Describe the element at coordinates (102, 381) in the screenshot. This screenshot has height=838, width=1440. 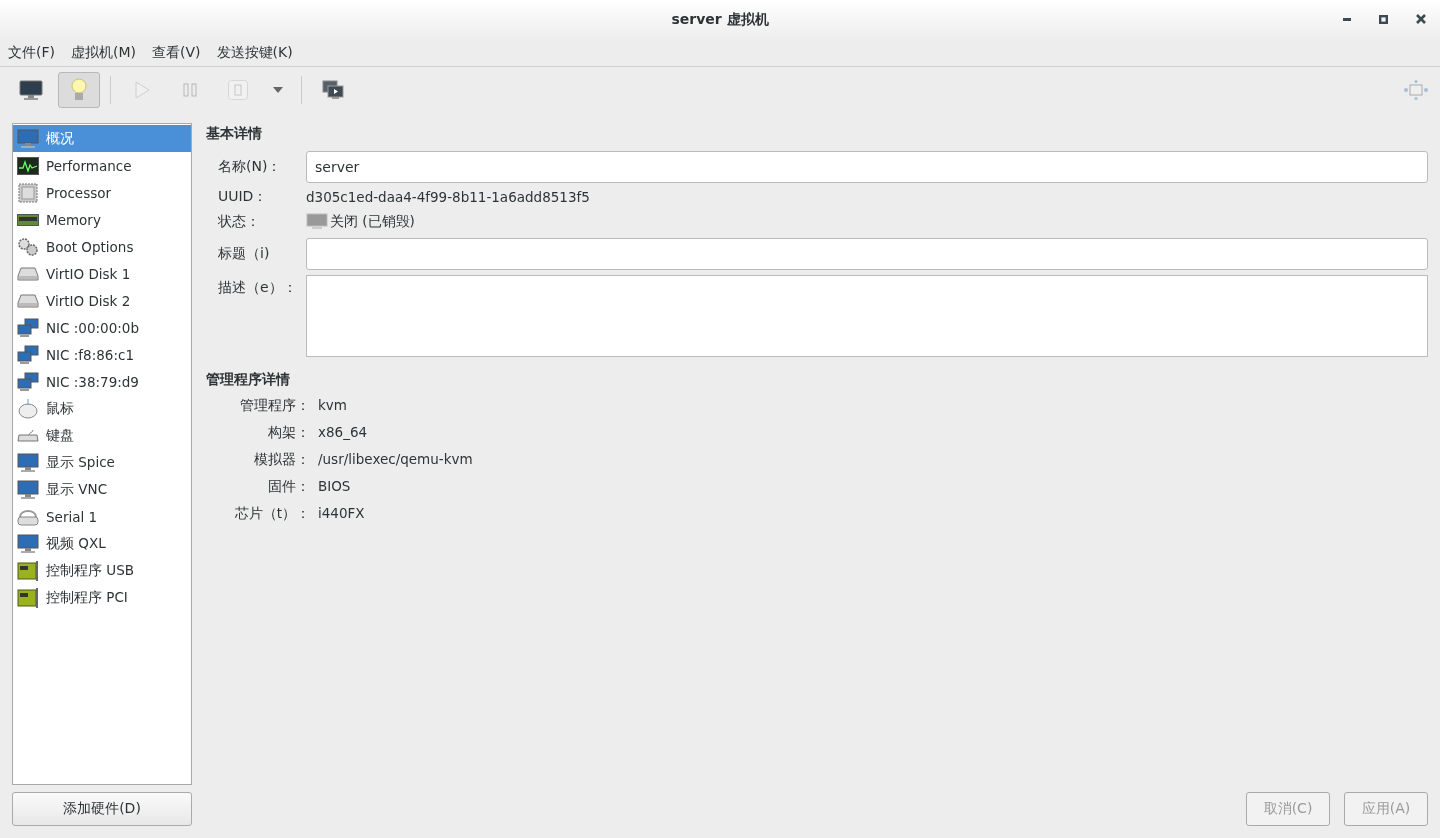
I see `hardware-list-item: NIC :38:79:d9` at that location.